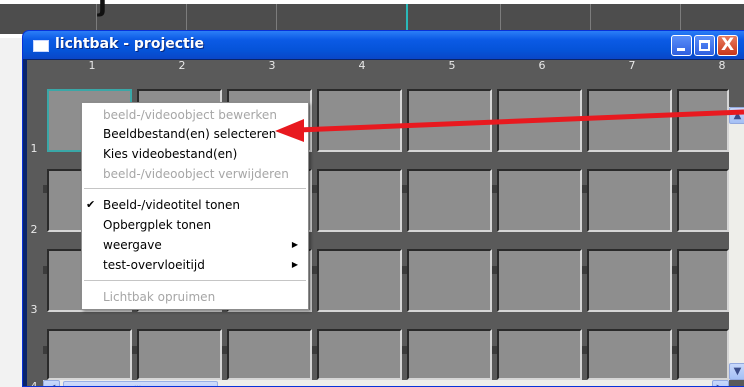  Describe the element at coordinates (509, 125) in the screenshot. I see `annotation-arrow-icon` at that location.